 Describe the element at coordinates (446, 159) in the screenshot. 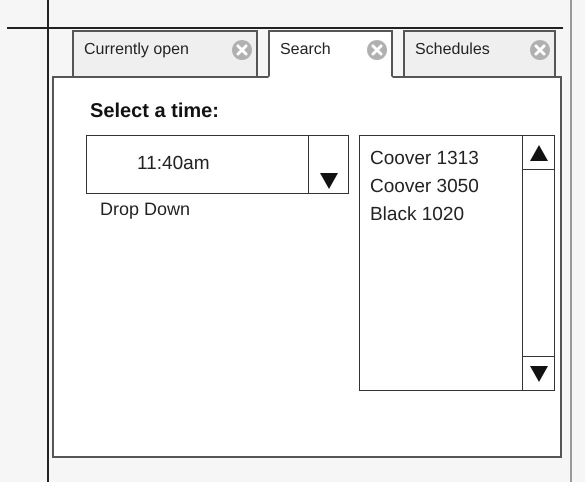

I see `list-item: Coover 1313` at that location.